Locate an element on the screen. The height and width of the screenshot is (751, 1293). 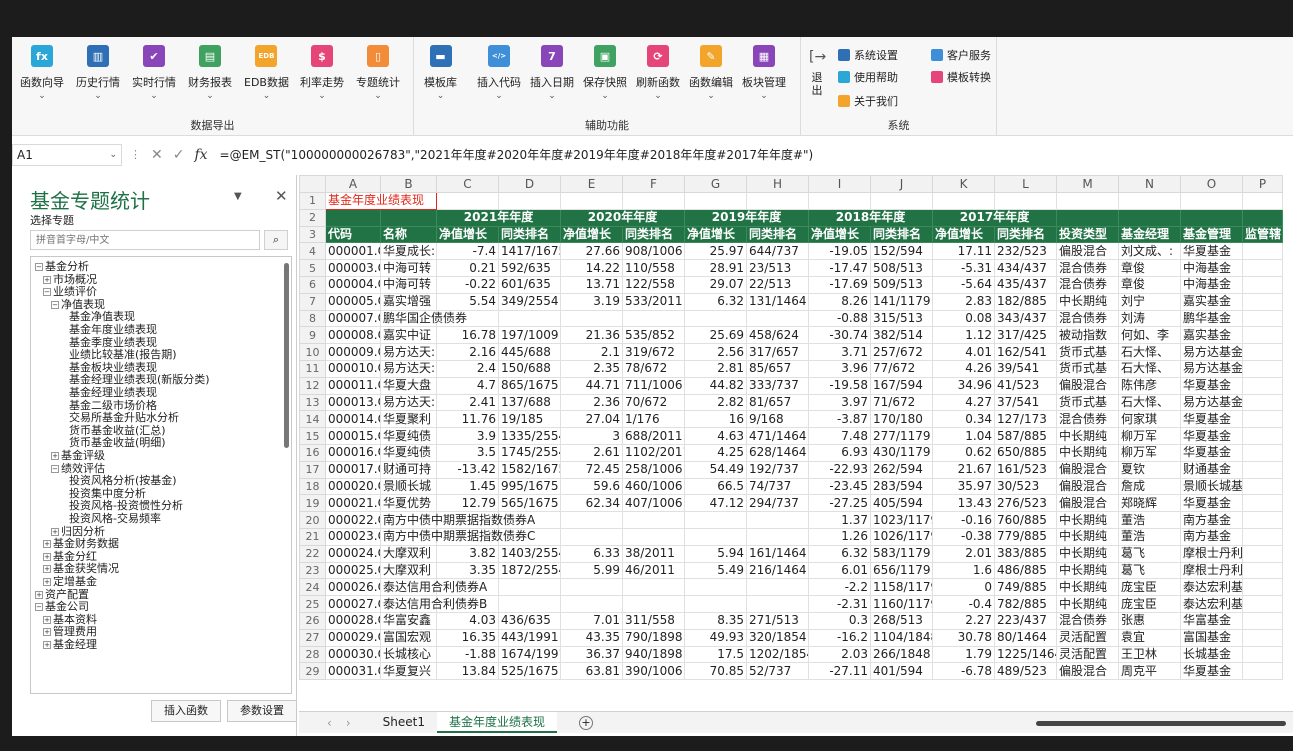
table-cell: 财通可持 is located at coordinates (408, 469).